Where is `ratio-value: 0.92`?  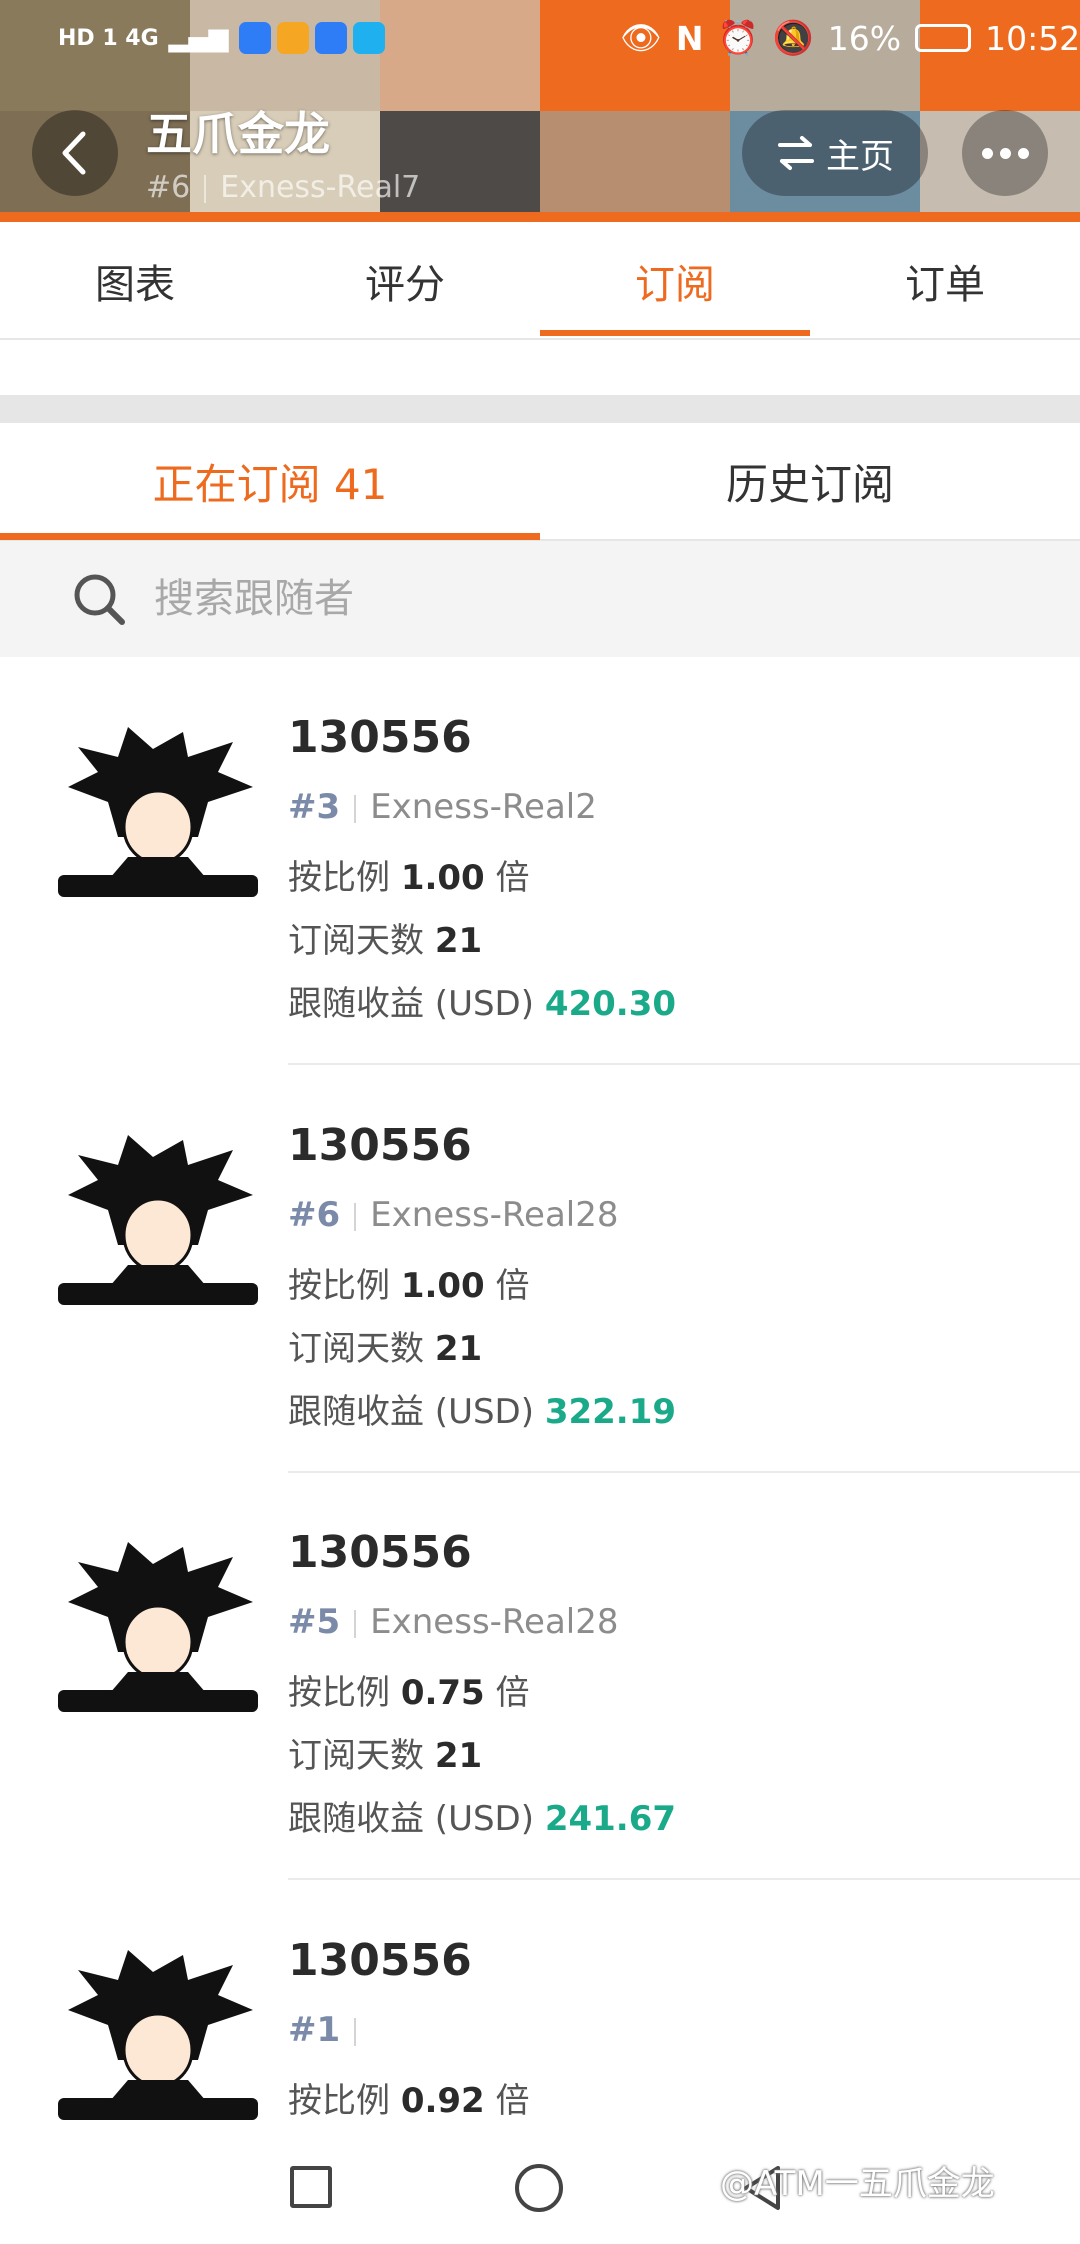
ratio-value: 0.92 is located at coordinates (442, 2101).